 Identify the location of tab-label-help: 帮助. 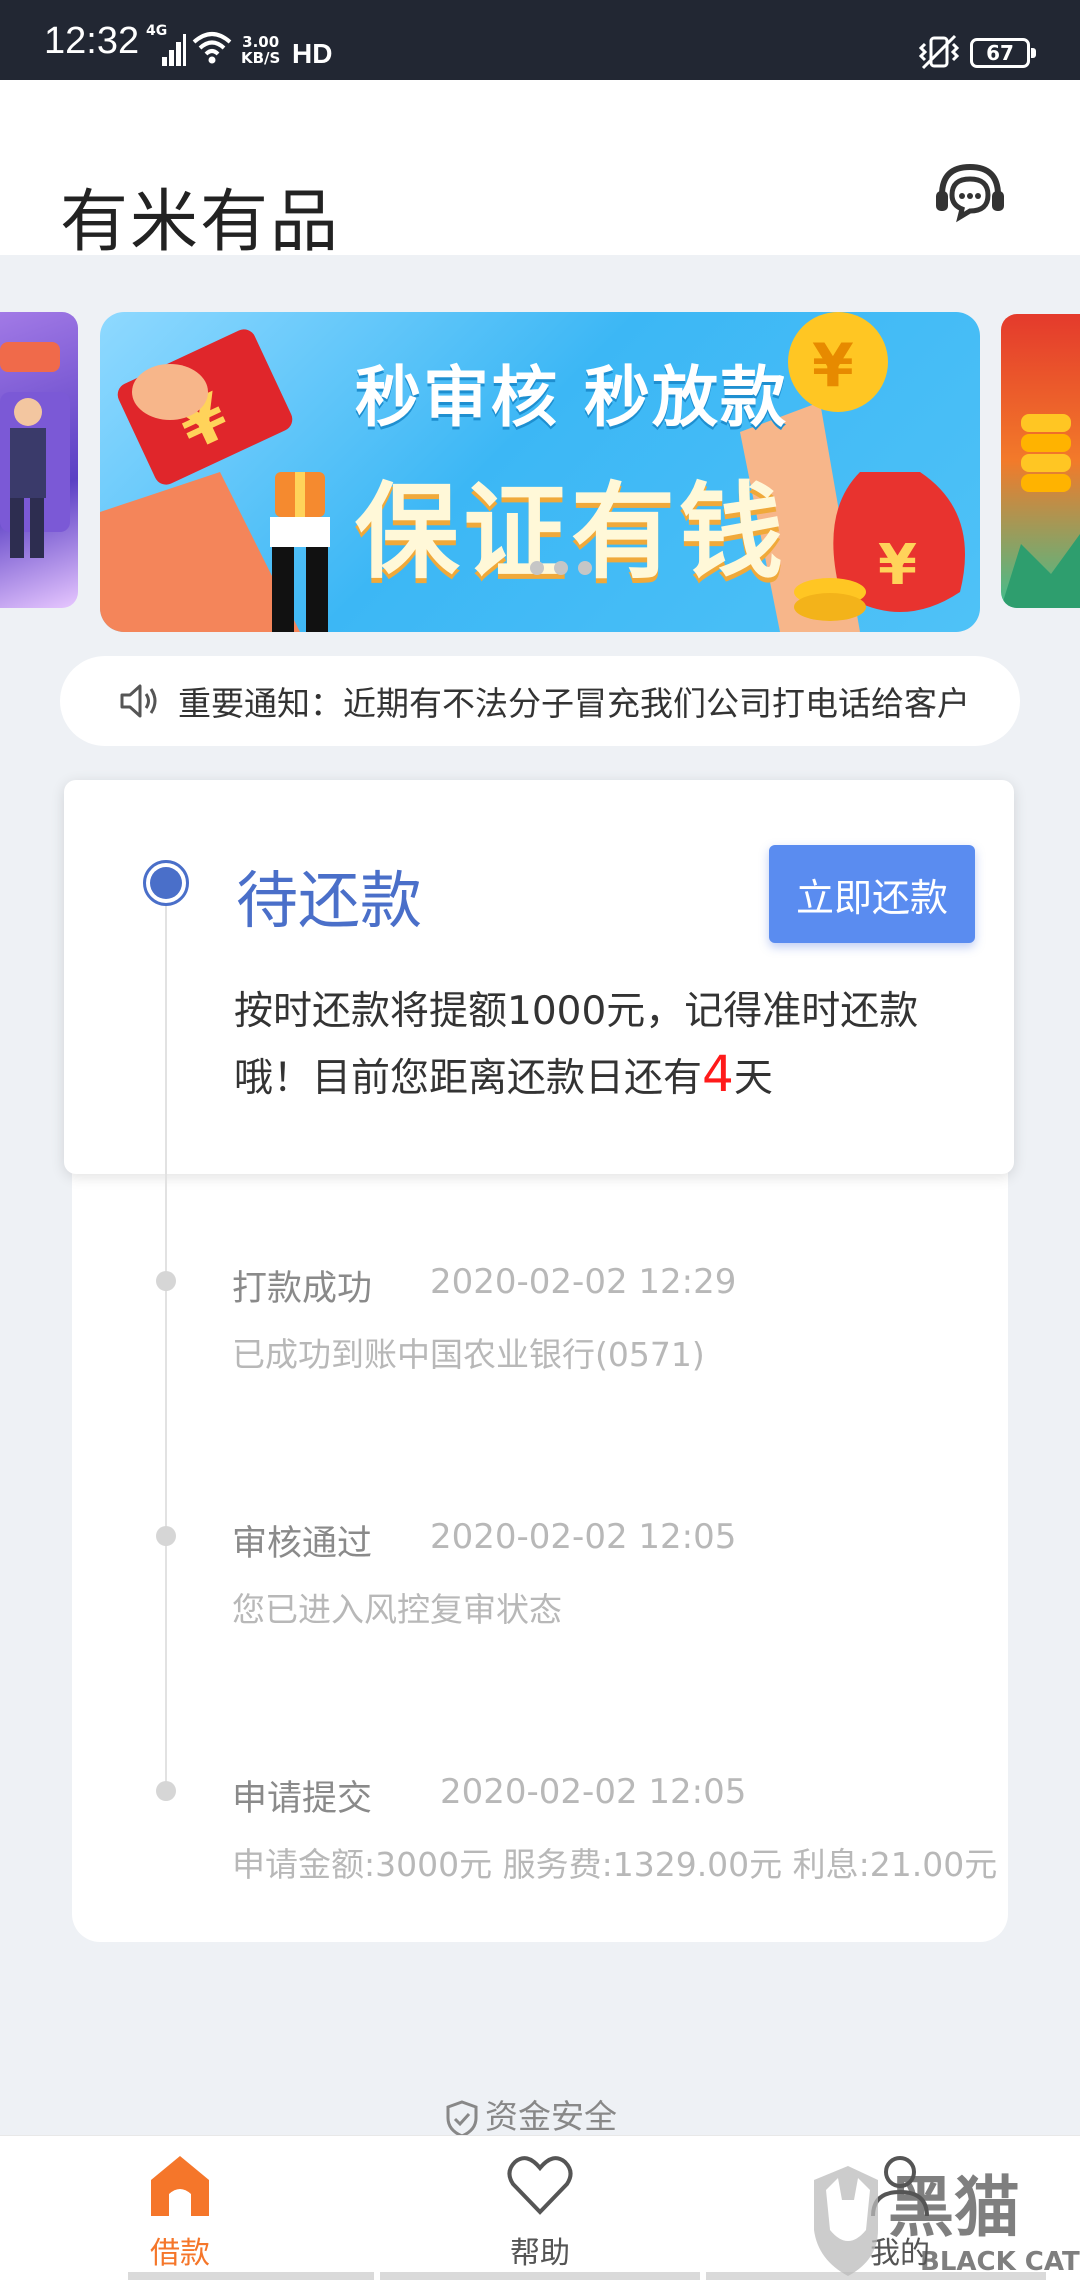
(540, 2253).